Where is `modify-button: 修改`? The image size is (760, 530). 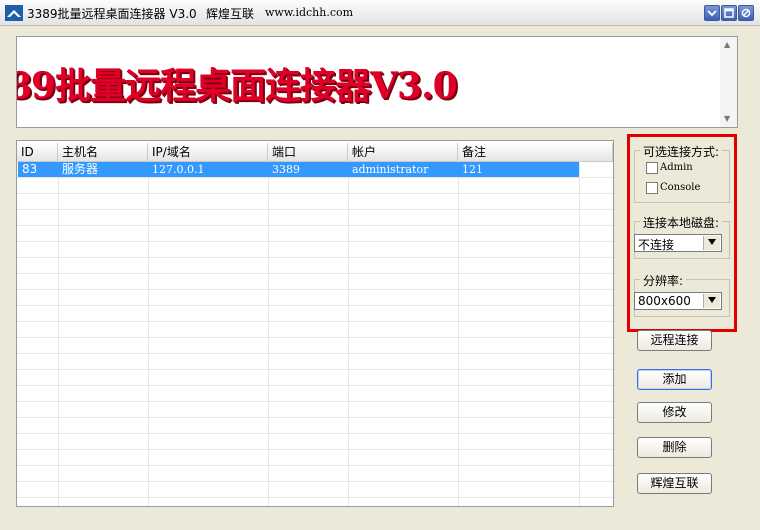 modify-button: 修改 is located at coordinates (674, 412).